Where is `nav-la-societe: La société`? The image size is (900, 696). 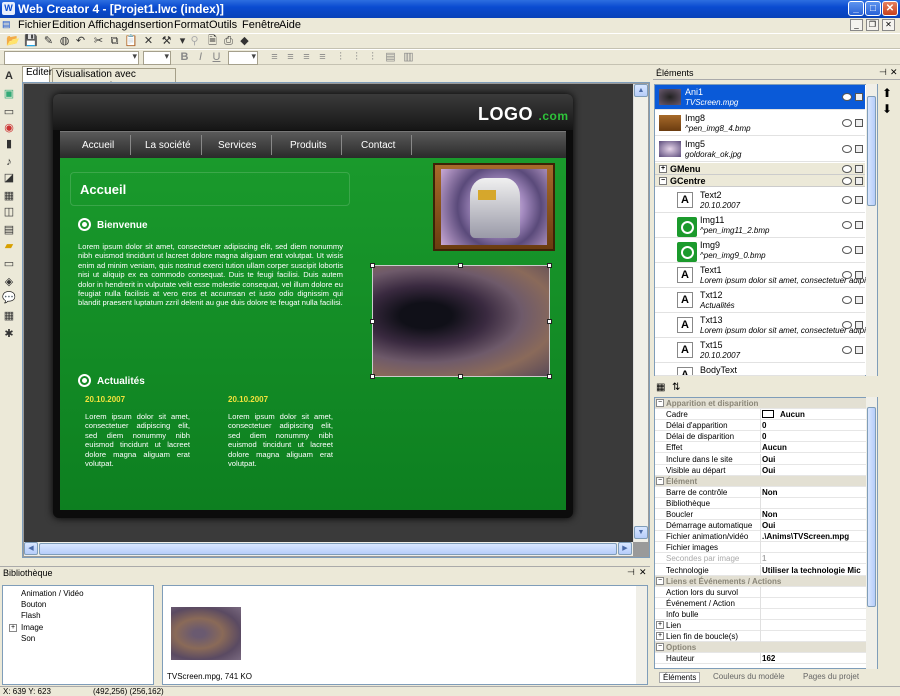
nav-la-societe: La société is located at coordinates (168, 145).